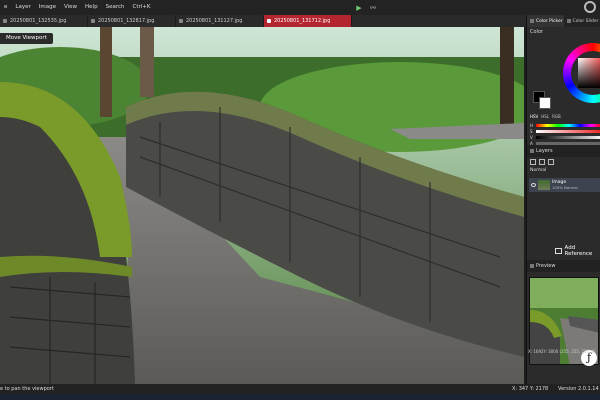 The image size is (600, 400). I want to click on layer-opacity-mode: 100% Normal, so click(565, 187).